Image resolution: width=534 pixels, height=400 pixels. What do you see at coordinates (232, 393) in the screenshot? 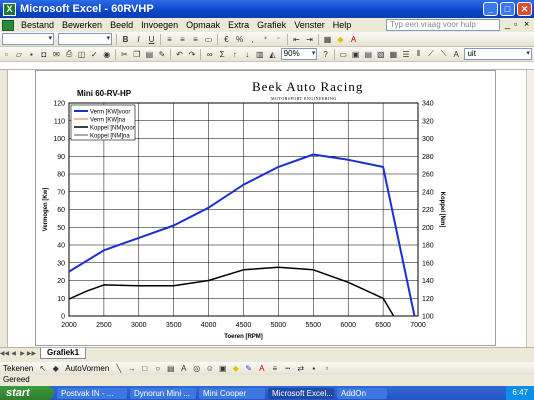
I see `task-mini-cooper: Mini Cooper` at bounding box center [232, 393].